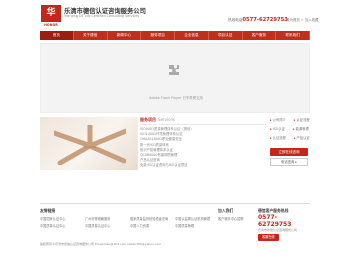 The width and height of the screenshot is (350, 263). I want to click on hotline: 热线电话0577-62729753, so click(258, 20).